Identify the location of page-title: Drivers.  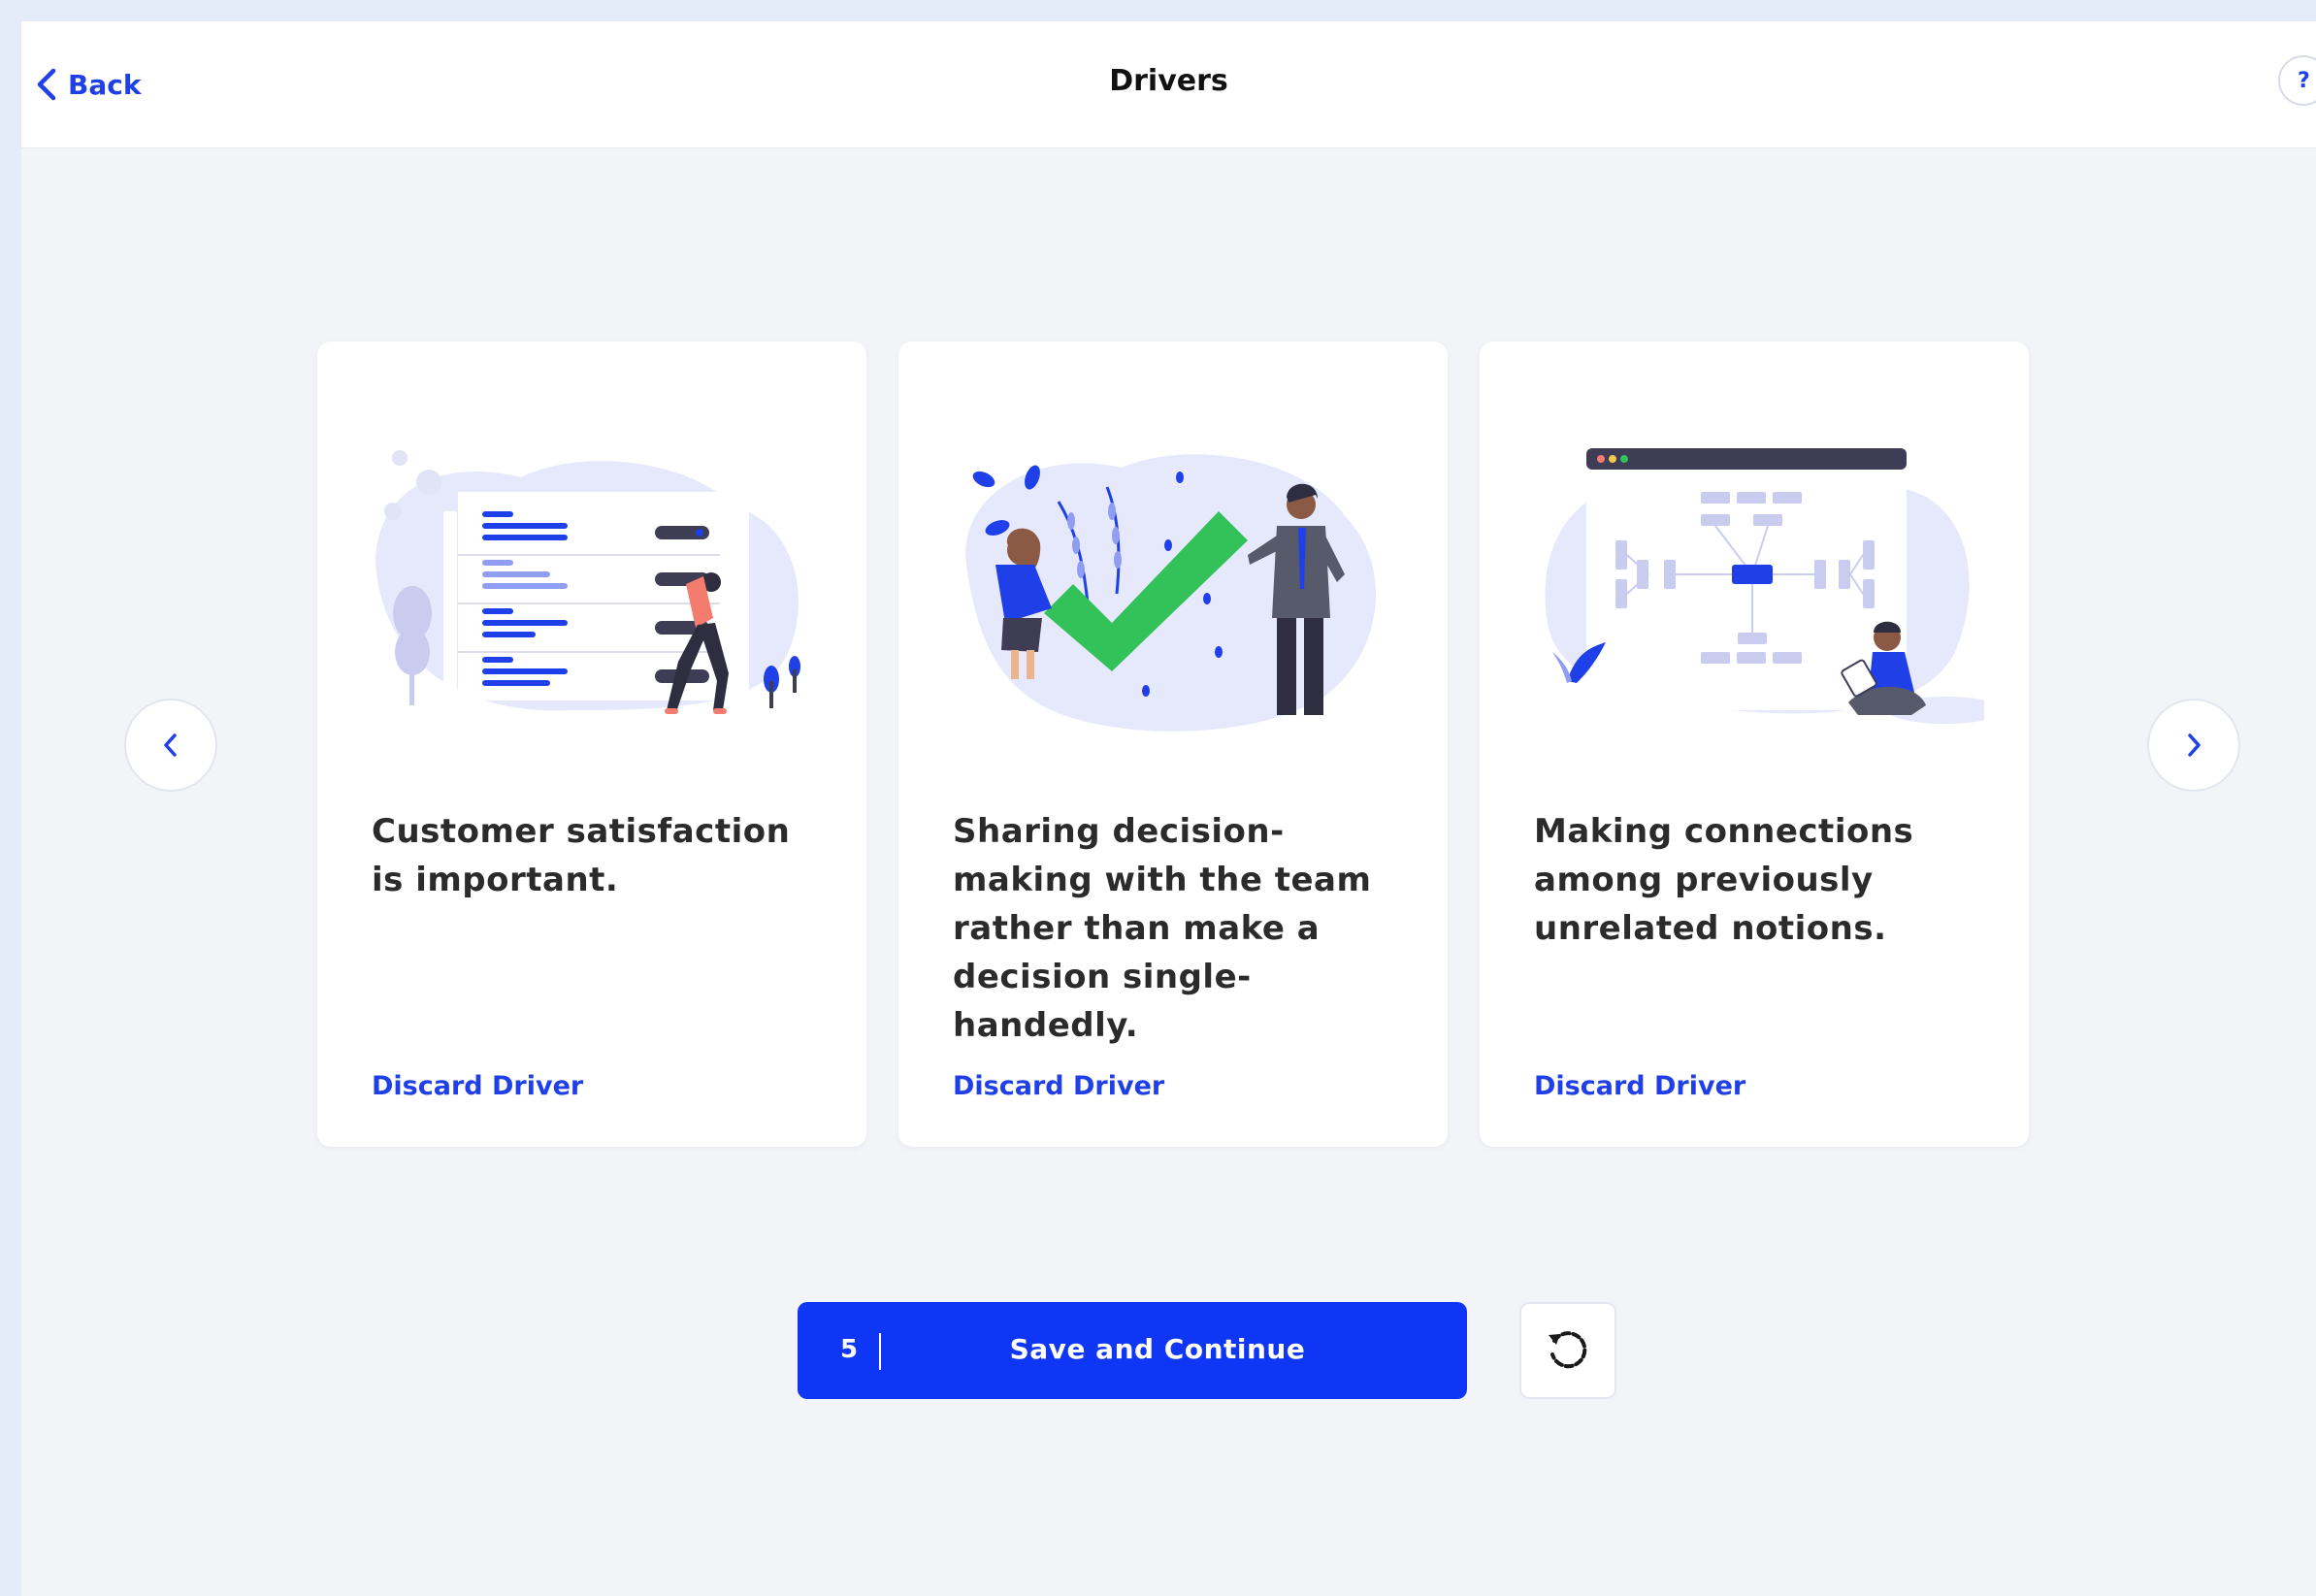
(1168, 81).